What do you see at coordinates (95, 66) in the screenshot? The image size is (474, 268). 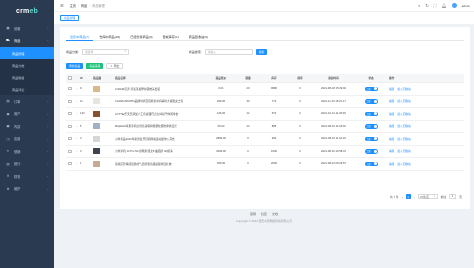 I see `collect-goods-button: 商品采集` at bounding box center [95, 66].